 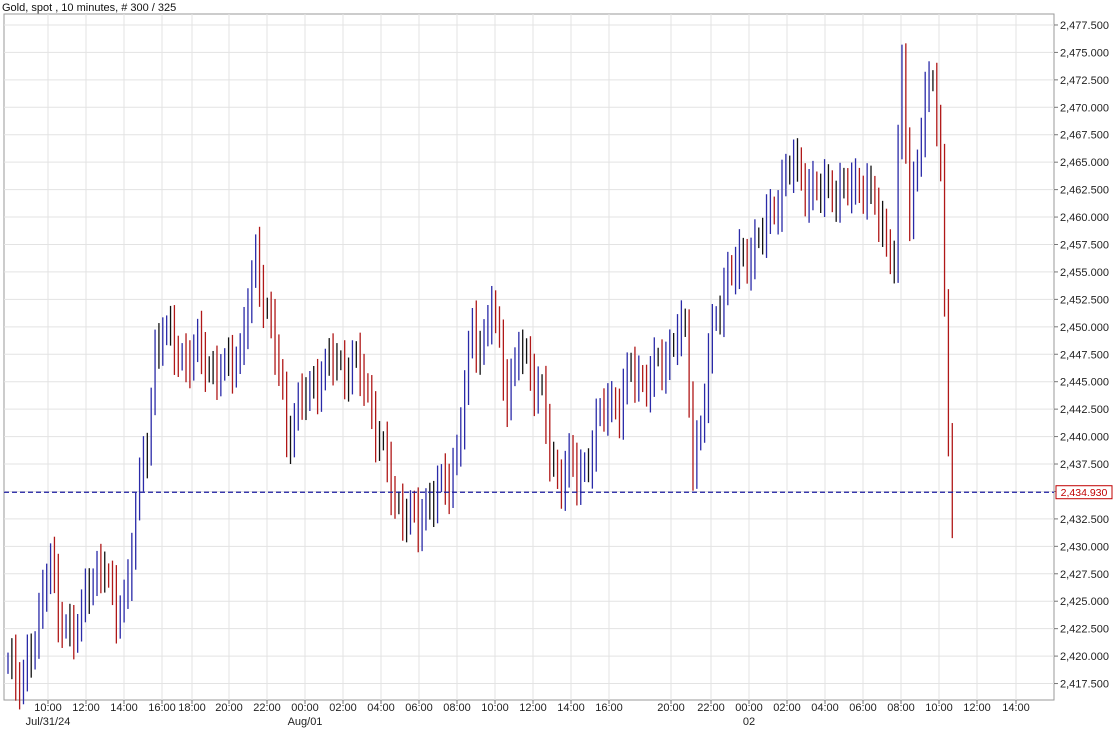 I want to click on y-tick-label: 2,477.500, so click(x=1084, y=26).